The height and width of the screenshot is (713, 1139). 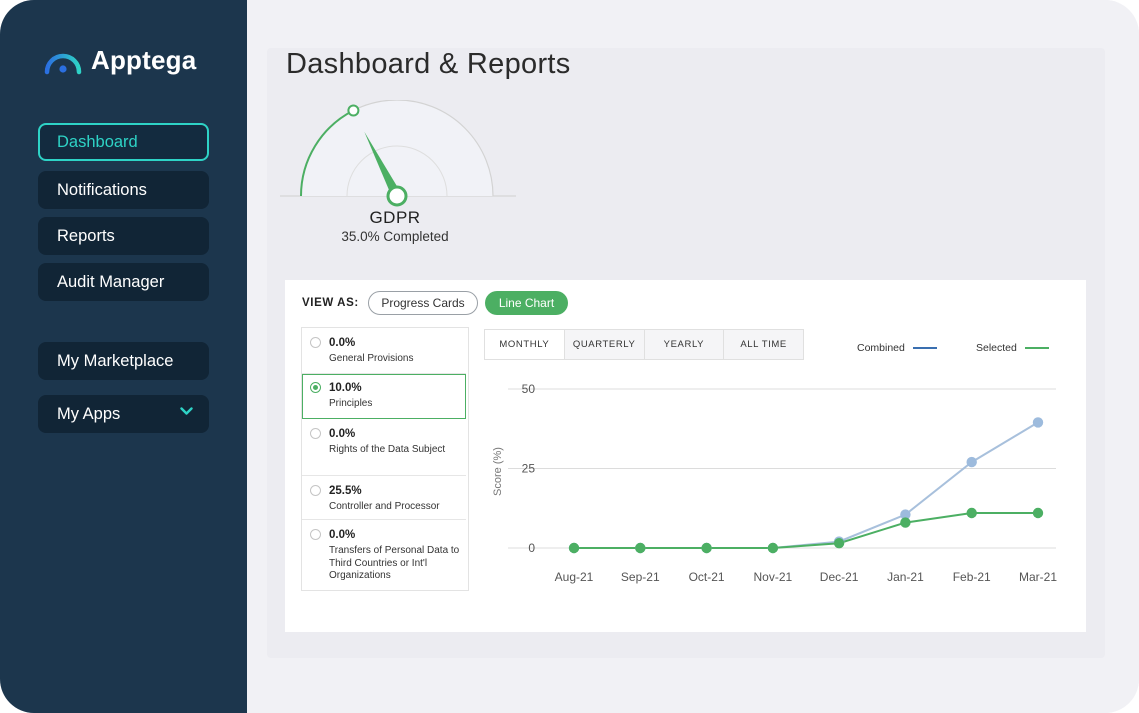 What do you see at coordinates (529, 389) in the screenshot?
I see `y-tick-label: 50` at bounding box center [529, 389].